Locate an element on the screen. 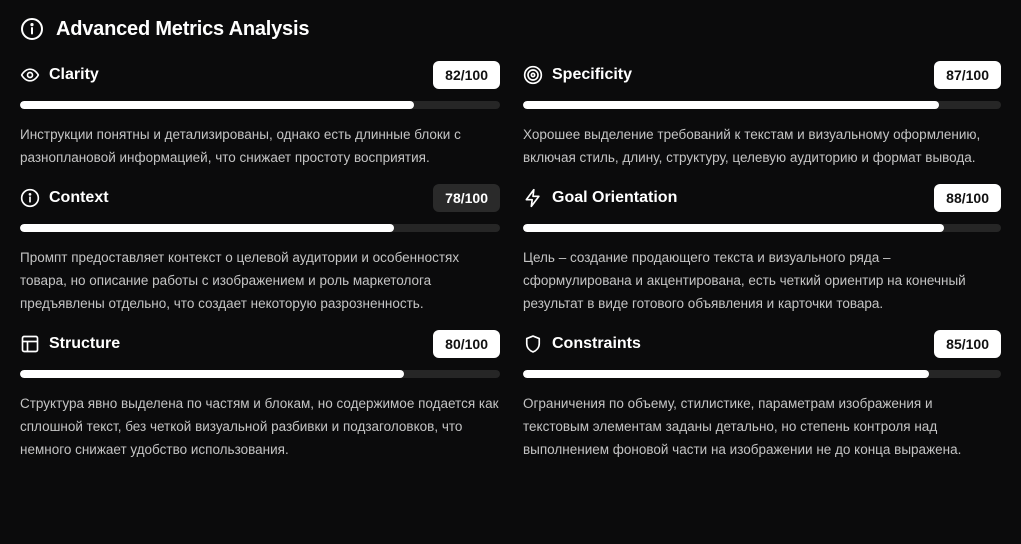 The height and width of the screenshot is (544, 1021). metric-title: Constraints is located at coordinates (582, 344).